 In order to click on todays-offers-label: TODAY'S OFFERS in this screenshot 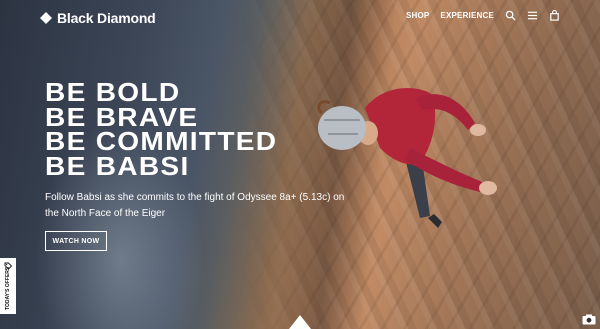, I will do `click(8, 288)`.